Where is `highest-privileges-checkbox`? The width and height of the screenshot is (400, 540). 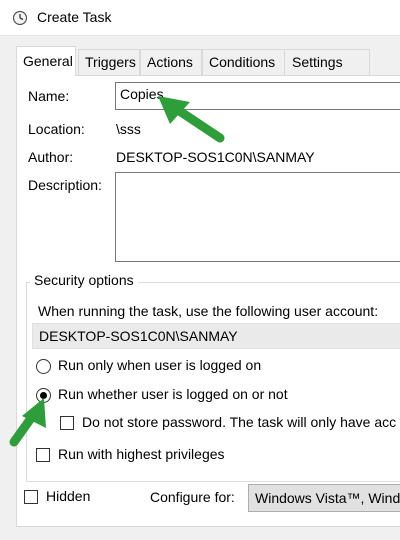
highest-privileges-checkbox is located at coordinates (43, 455).